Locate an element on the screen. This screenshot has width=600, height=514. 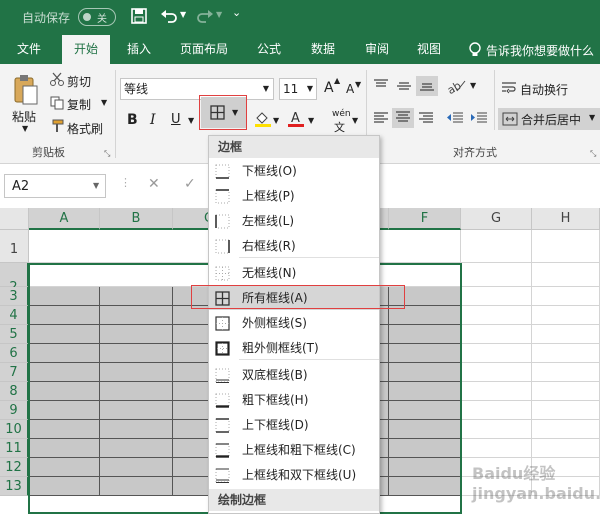
cell-b4 is located at coordinates (136, 315).